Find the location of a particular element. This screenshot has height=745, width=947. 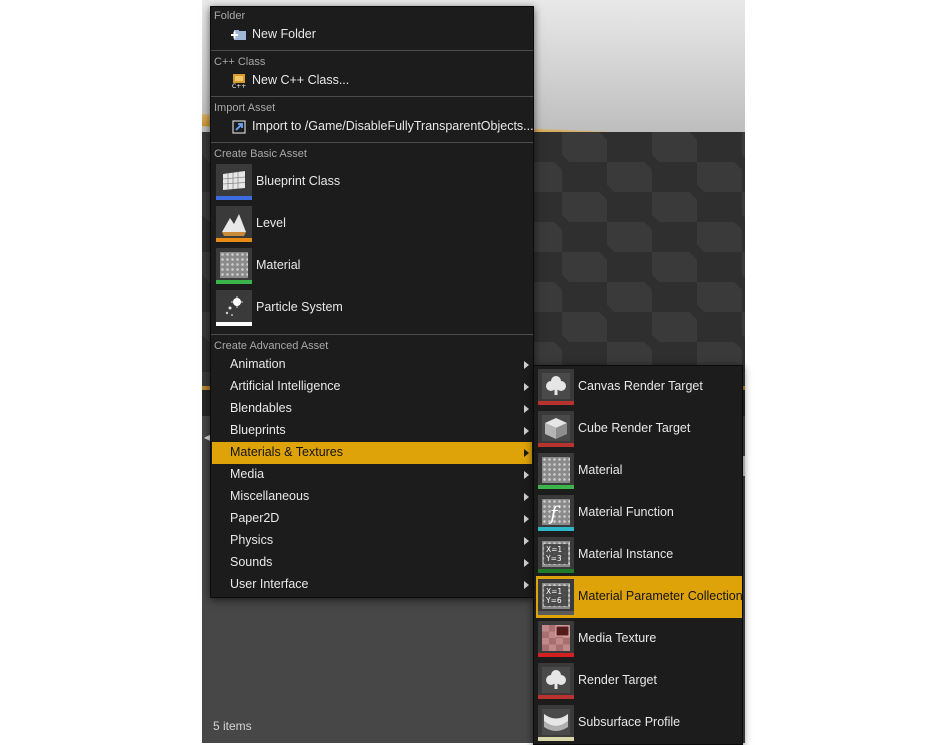

artificial-intelligence-submenu-item: Artificial Intelligence is located at coordinates (372, 387).